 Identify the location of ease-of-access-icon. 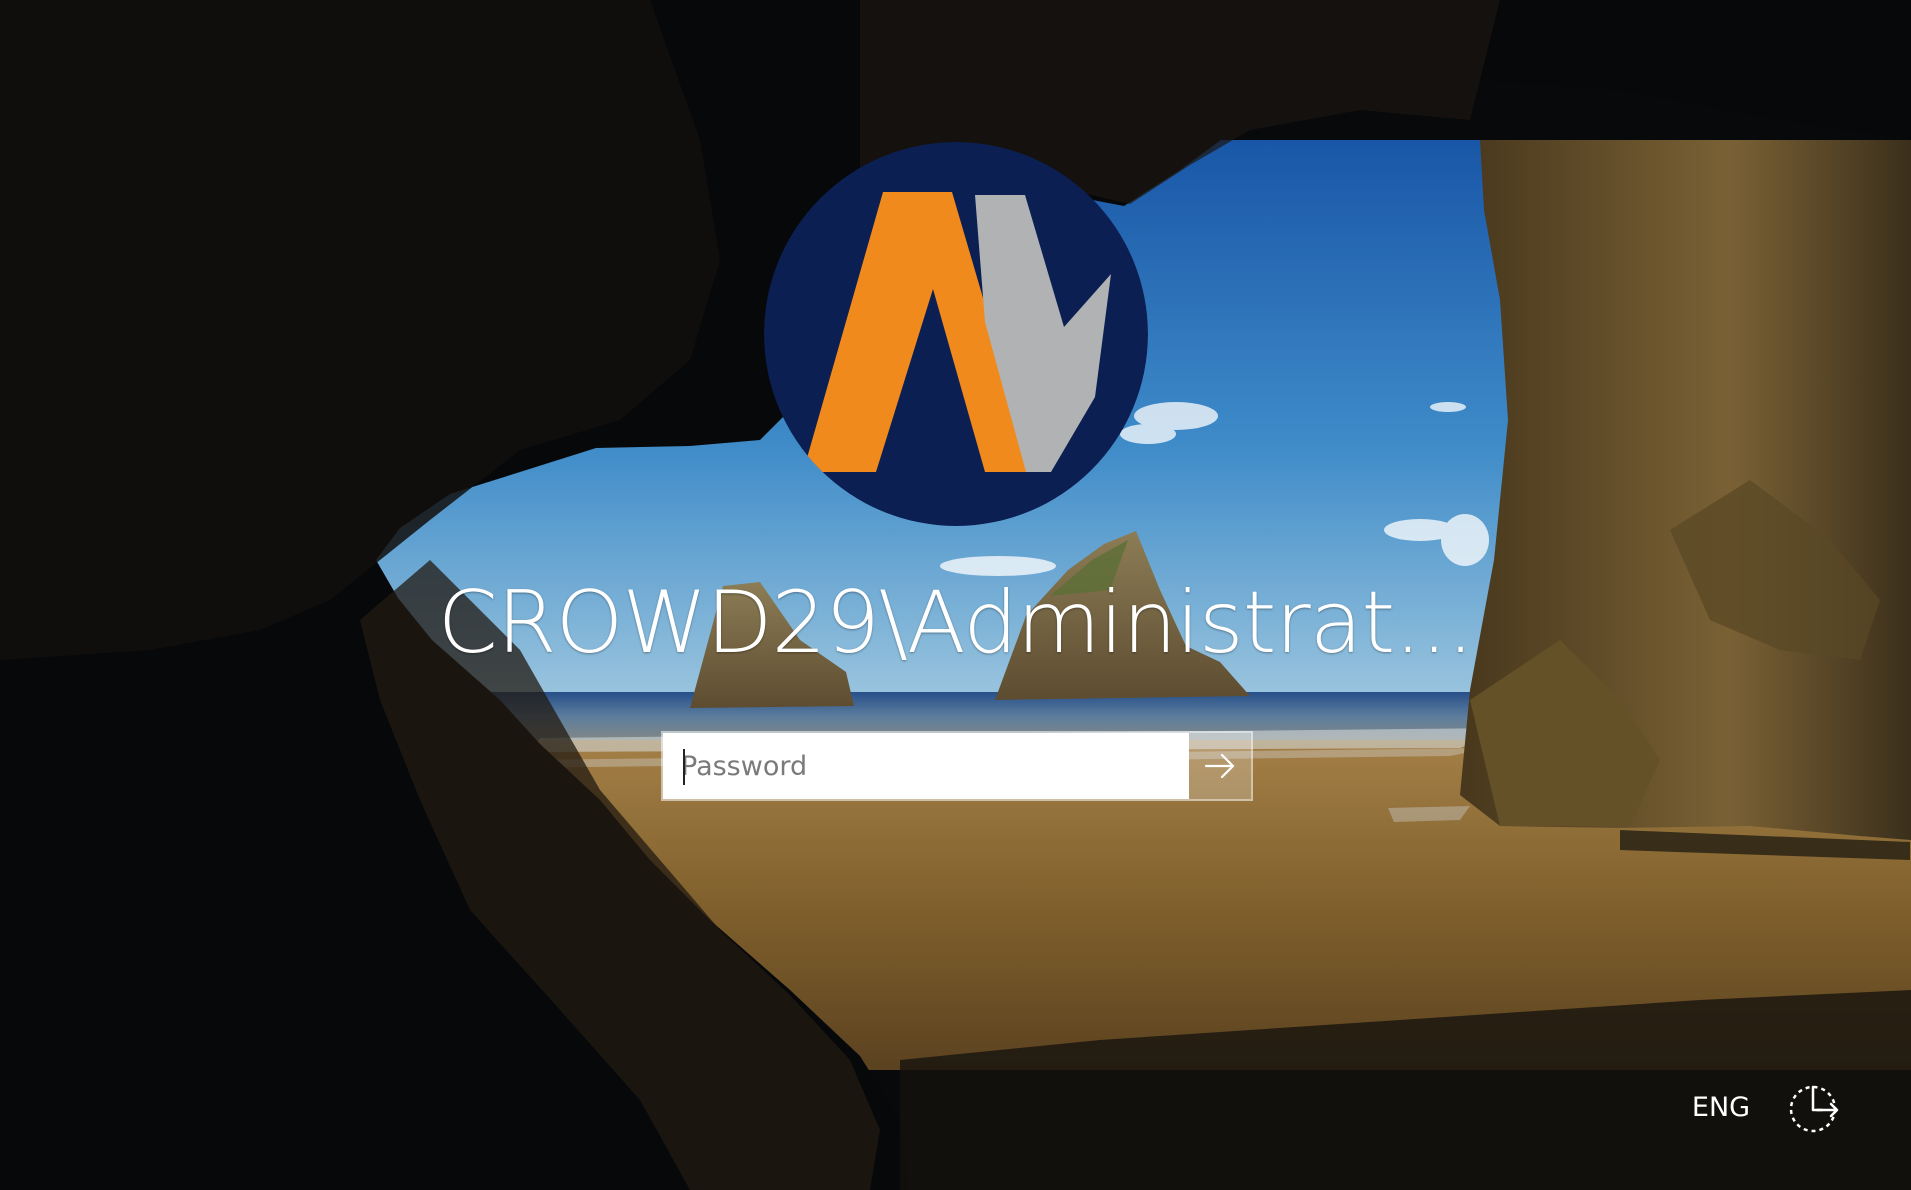
(1814, 1109).